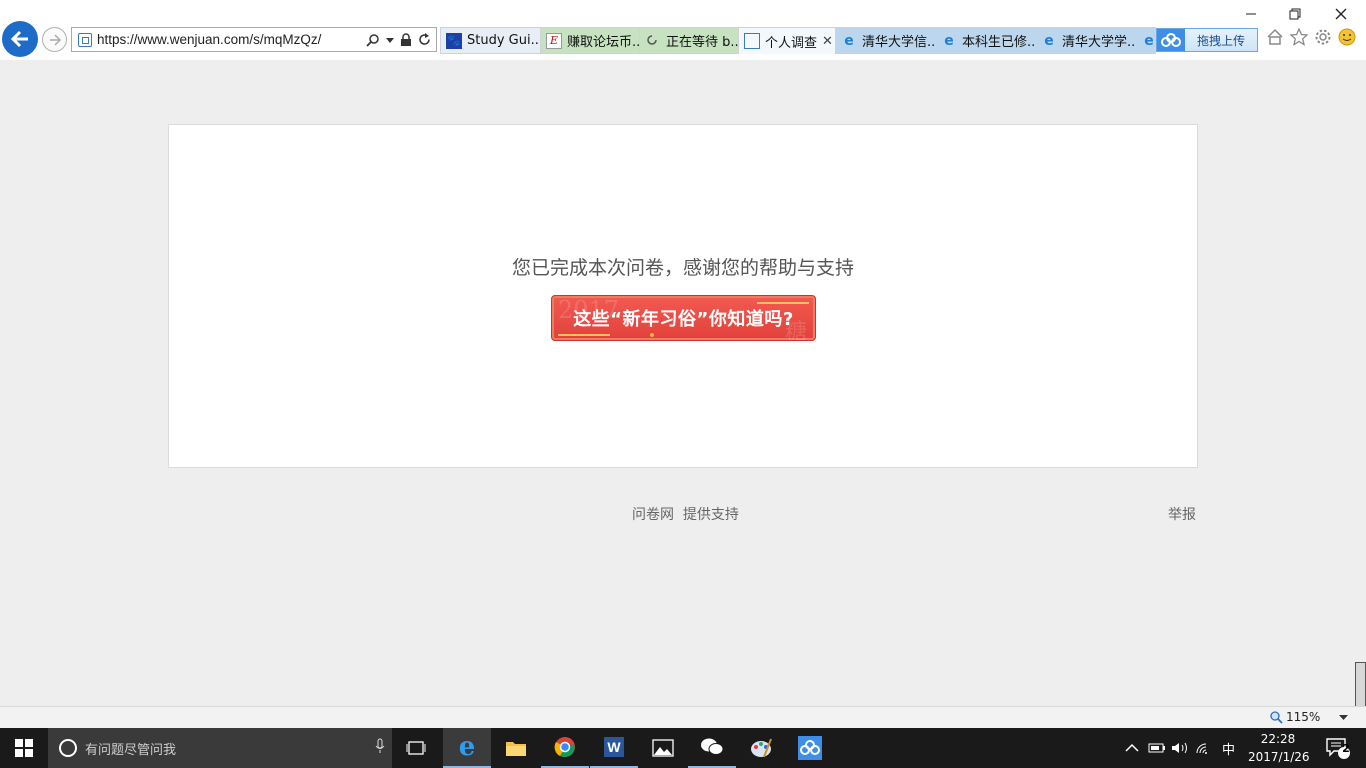 The width and height of the screenshot is (1366, 768). Describe the element at coordinates (1278, 739) in the screenshot. I see `clock-time: 22:28` at that location.